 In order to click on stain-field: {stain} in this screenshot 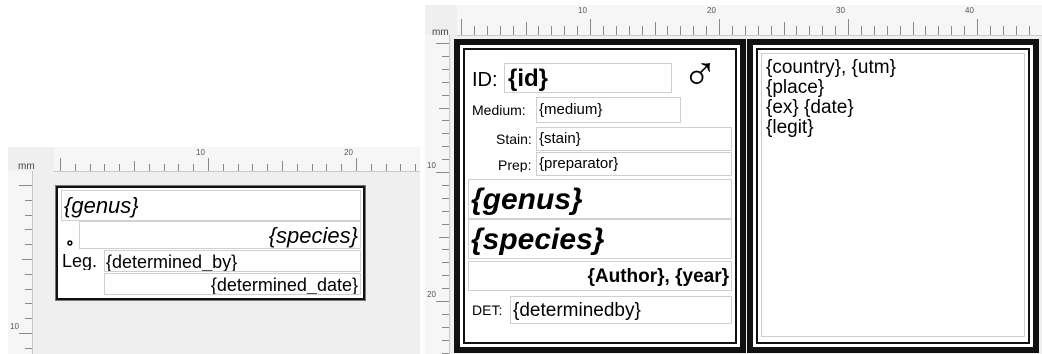, I will do `click(634, 139)`.